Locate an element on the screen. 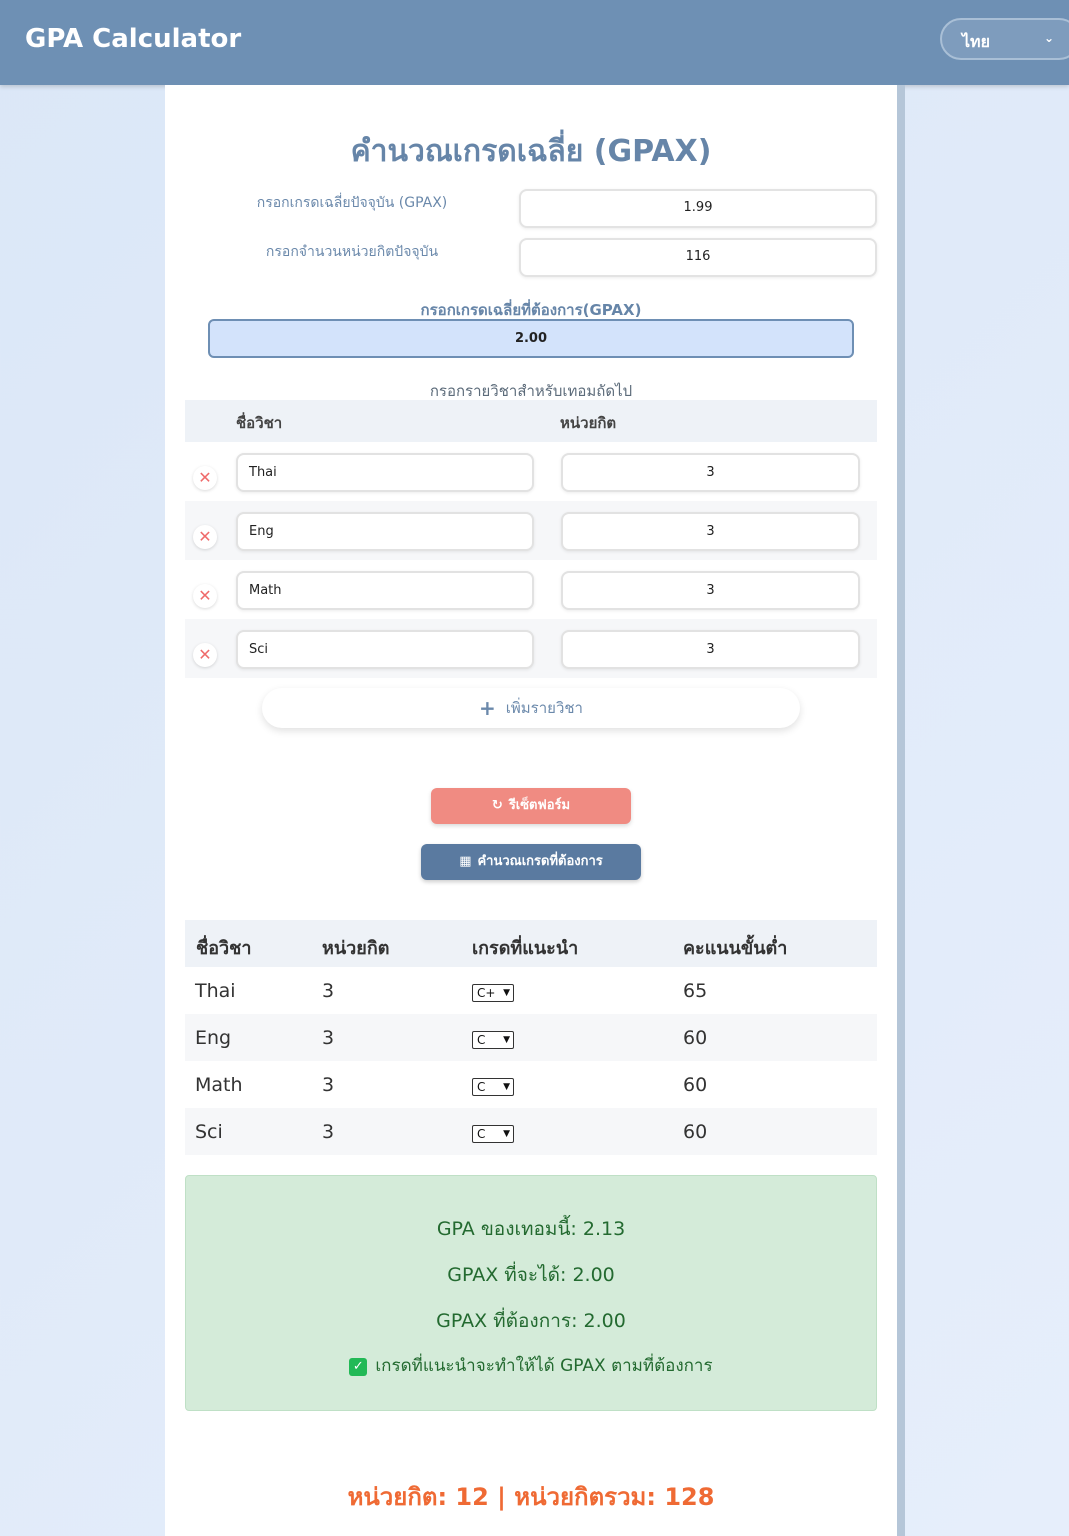  results-col-min-score: คะแนนขั้นต่ำ is located at coordinates (735, 948).